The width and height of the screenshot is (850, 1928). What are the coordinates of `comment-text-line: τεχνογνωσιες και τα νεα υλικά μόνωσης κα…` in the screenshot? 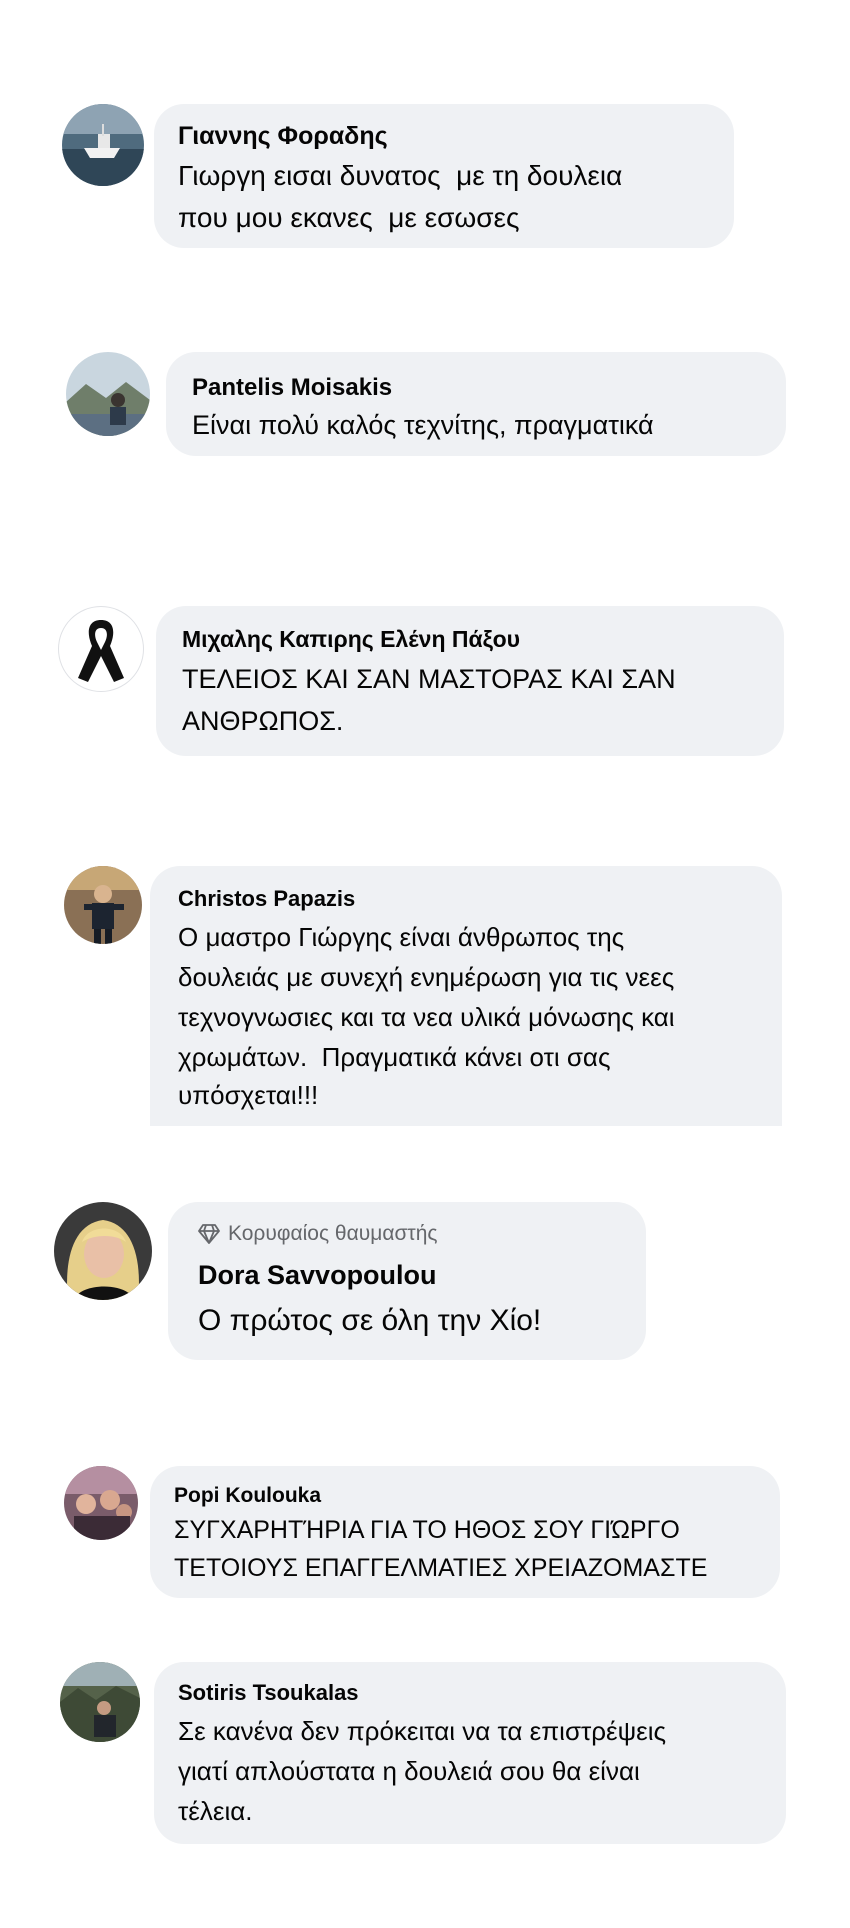 It's located at (426, 1017).